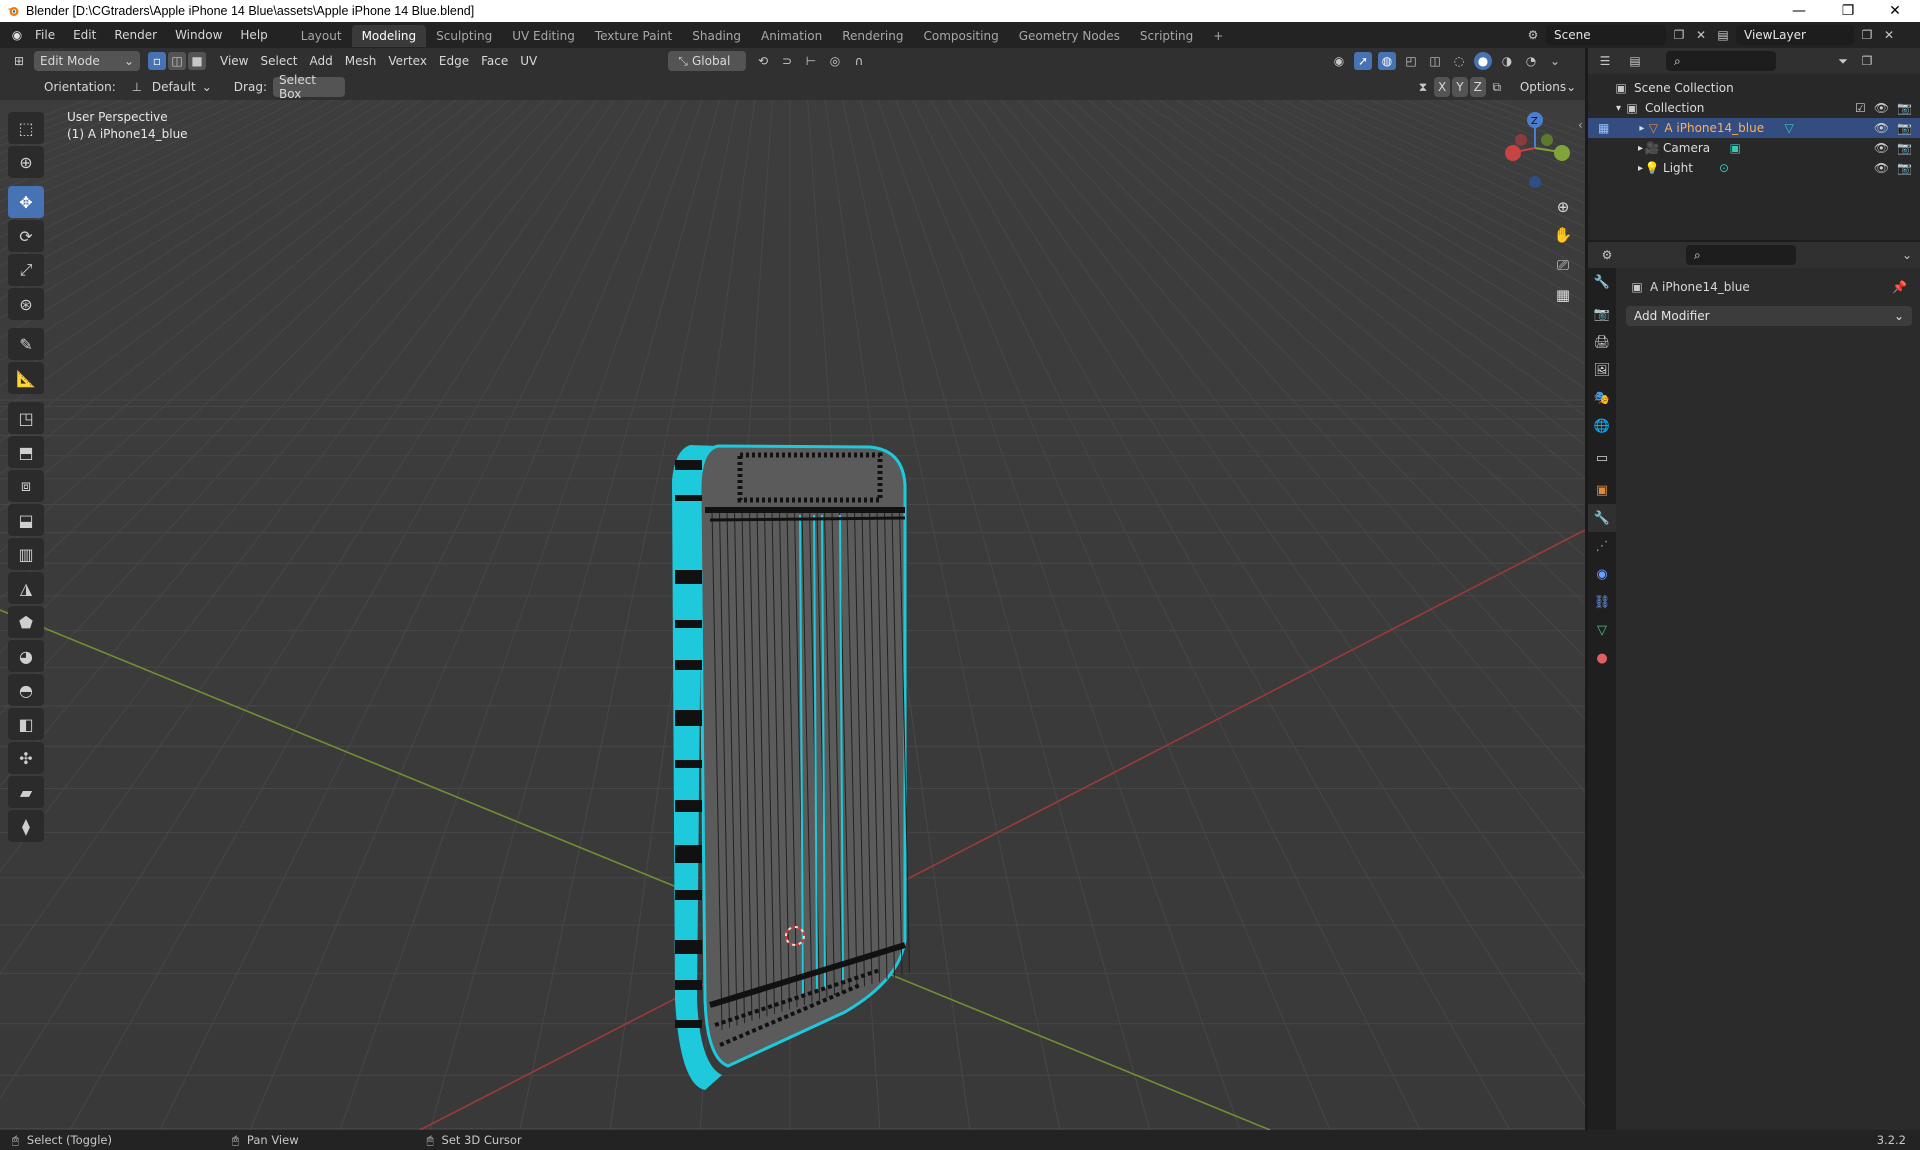  I want to click on drag-selector: Select Box, so click(308, 87).